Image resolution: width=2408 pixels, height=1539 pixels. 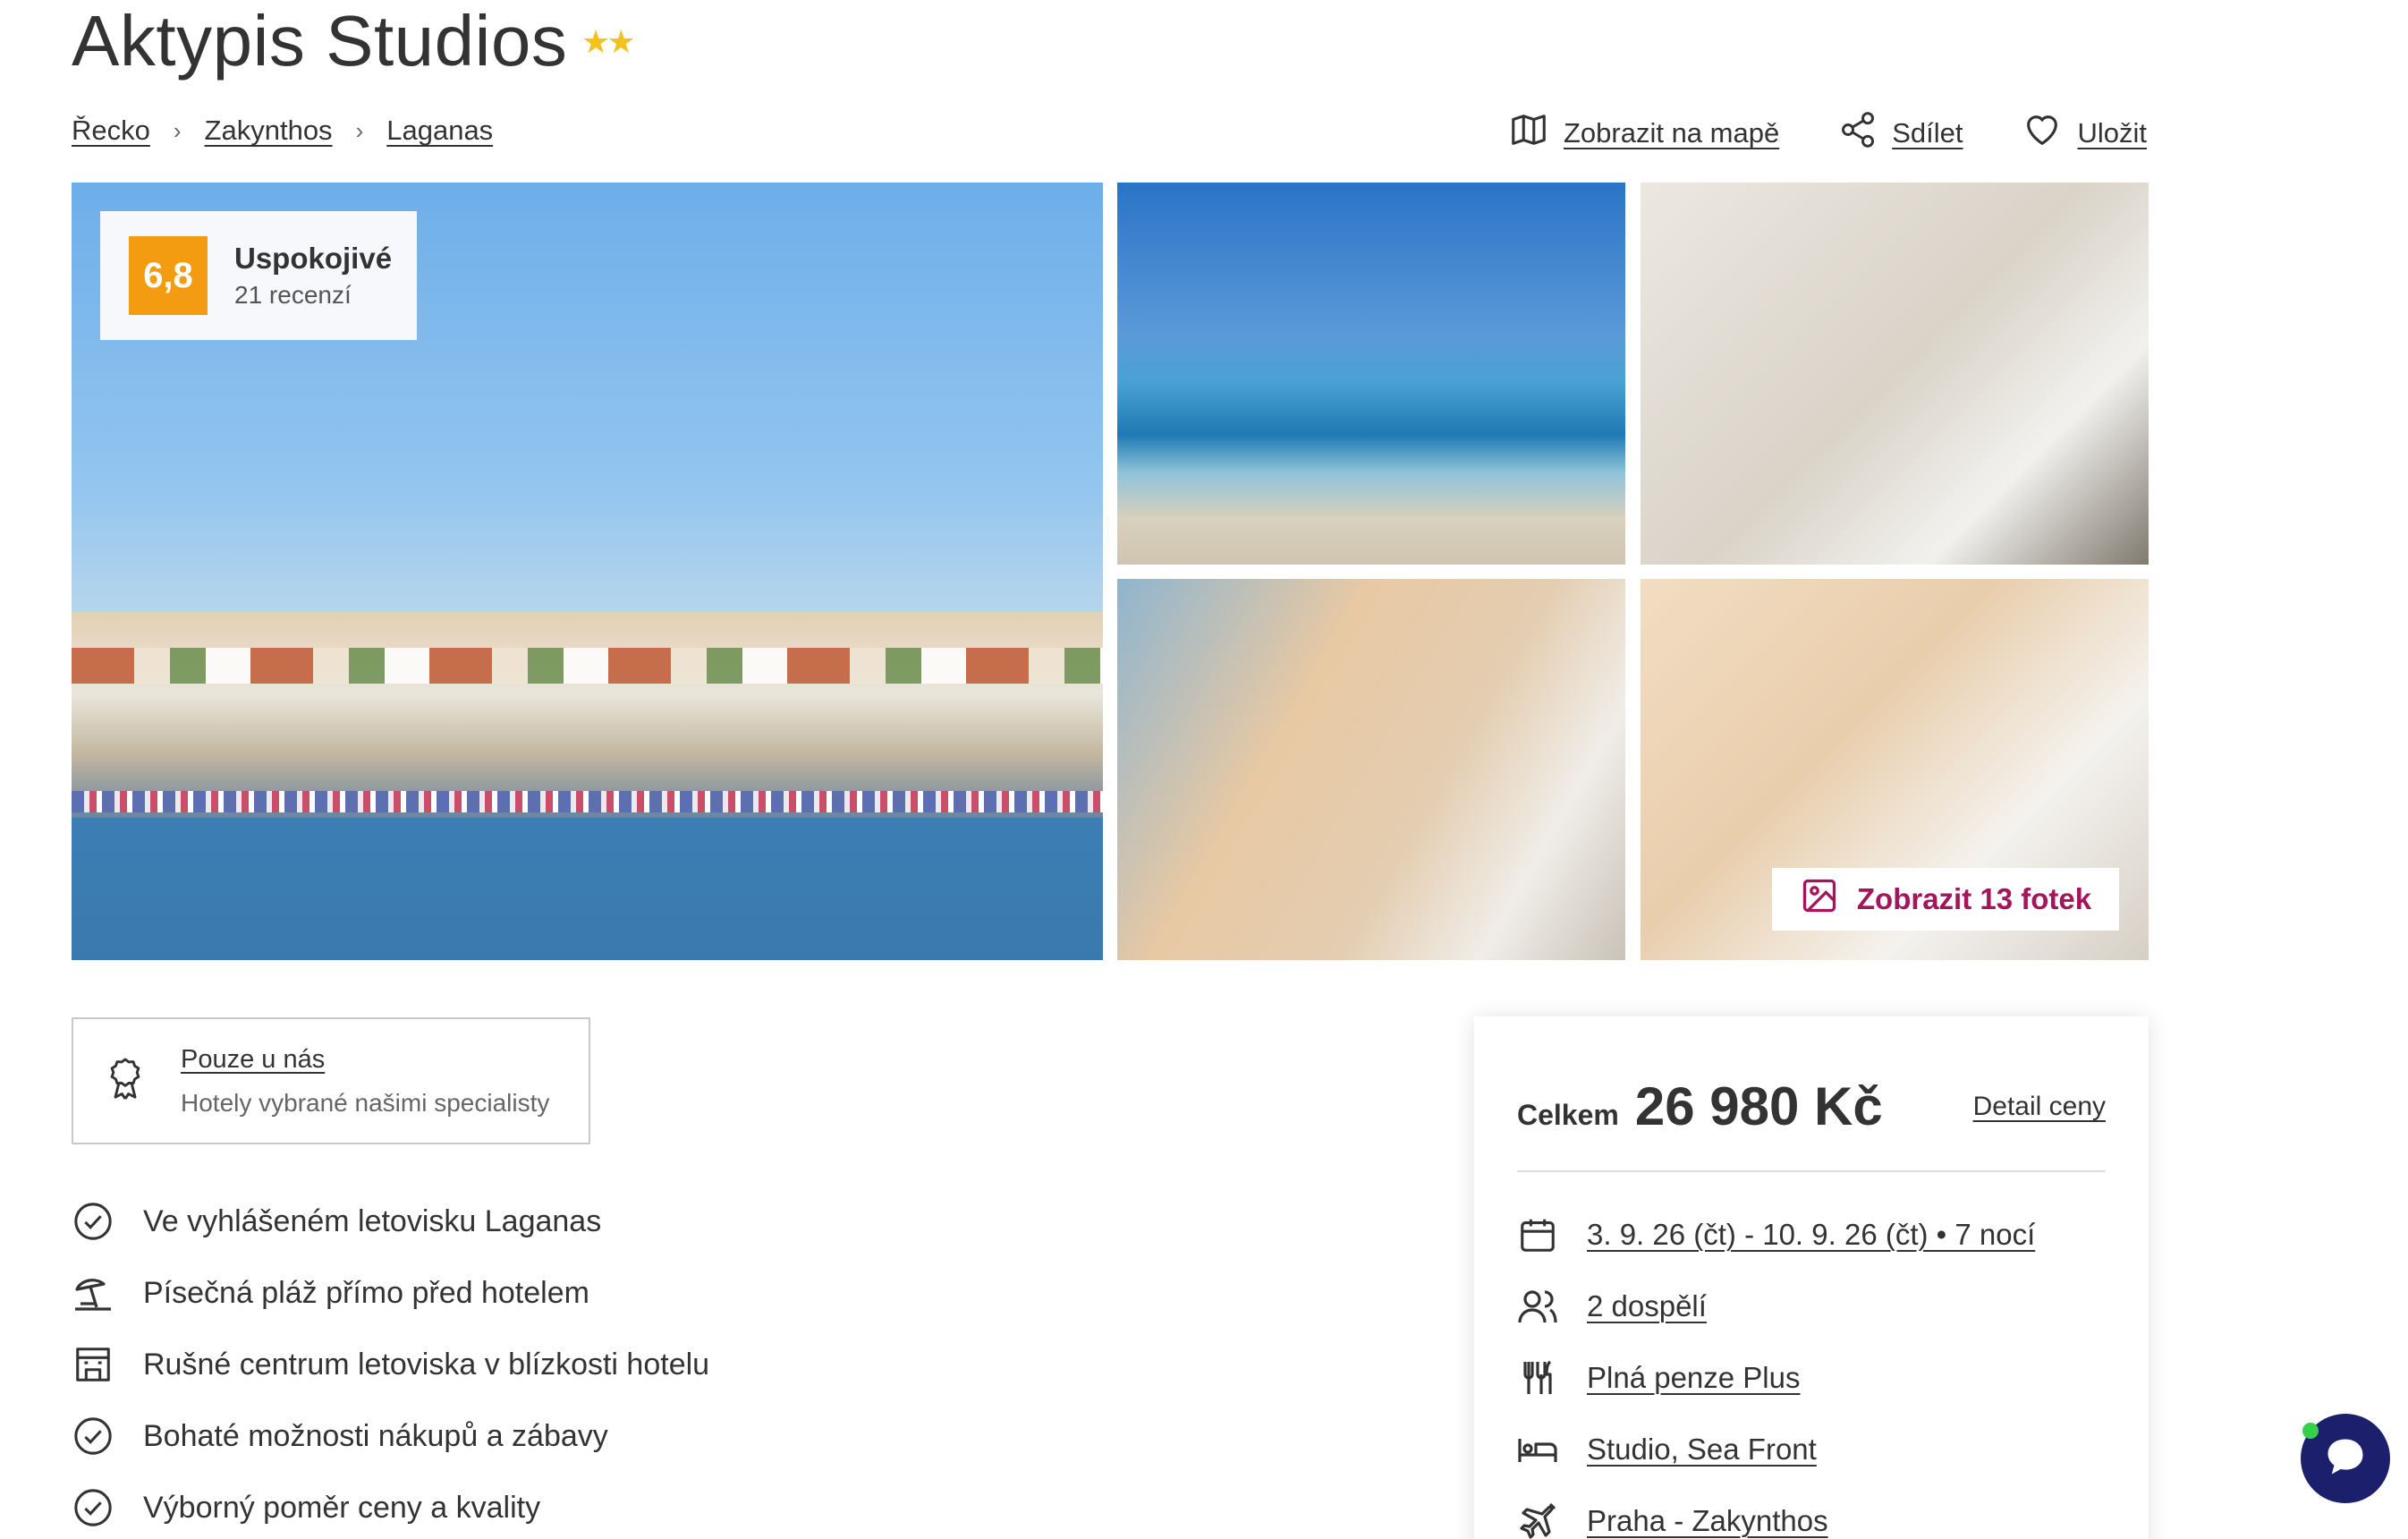 What do you see at coordinates (1702, 1450) in the screenshot?
I see `room-value: Studio, Sea Front` at bounding box center [1702, 1450].